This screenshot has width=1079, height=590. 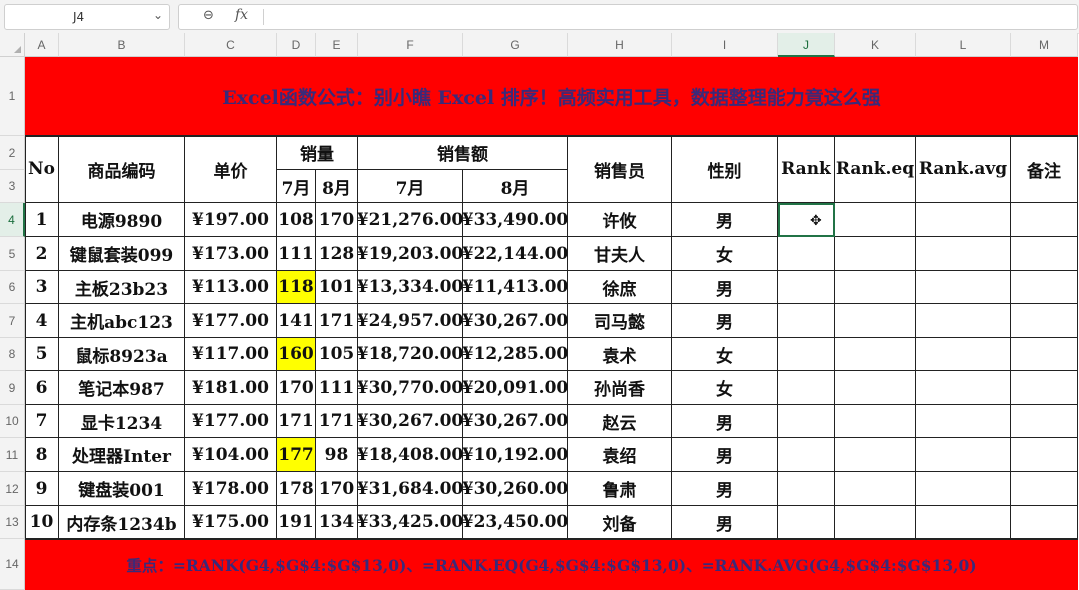 I want to click on cell-seller: 袁绍, so click(x=620, y=455).